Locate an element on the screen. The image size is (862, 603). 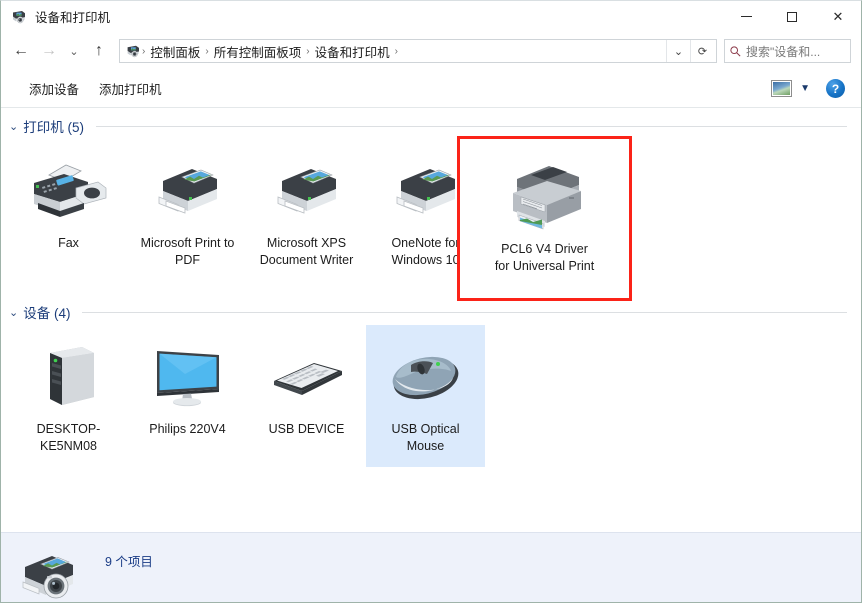
back-arrow-icon: ← is located at coordinates (21, 50).